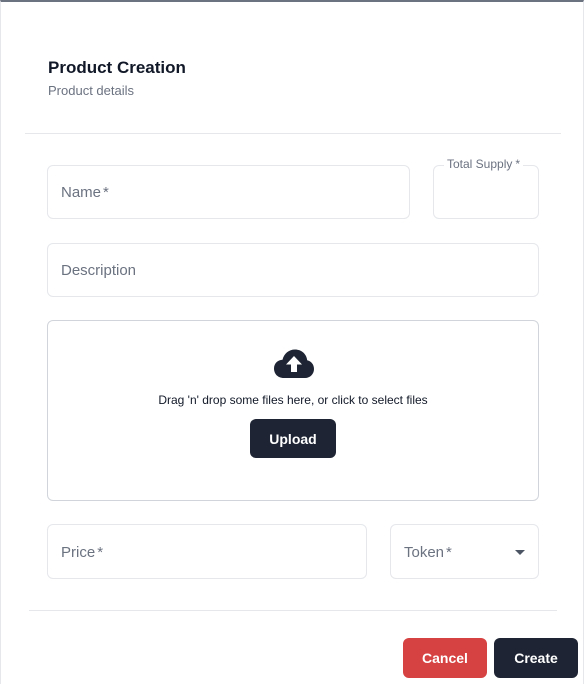 Image resolution: width=584 pixels, height=684 pixels. I want to click on price-field: Price *, so click(207, 551).